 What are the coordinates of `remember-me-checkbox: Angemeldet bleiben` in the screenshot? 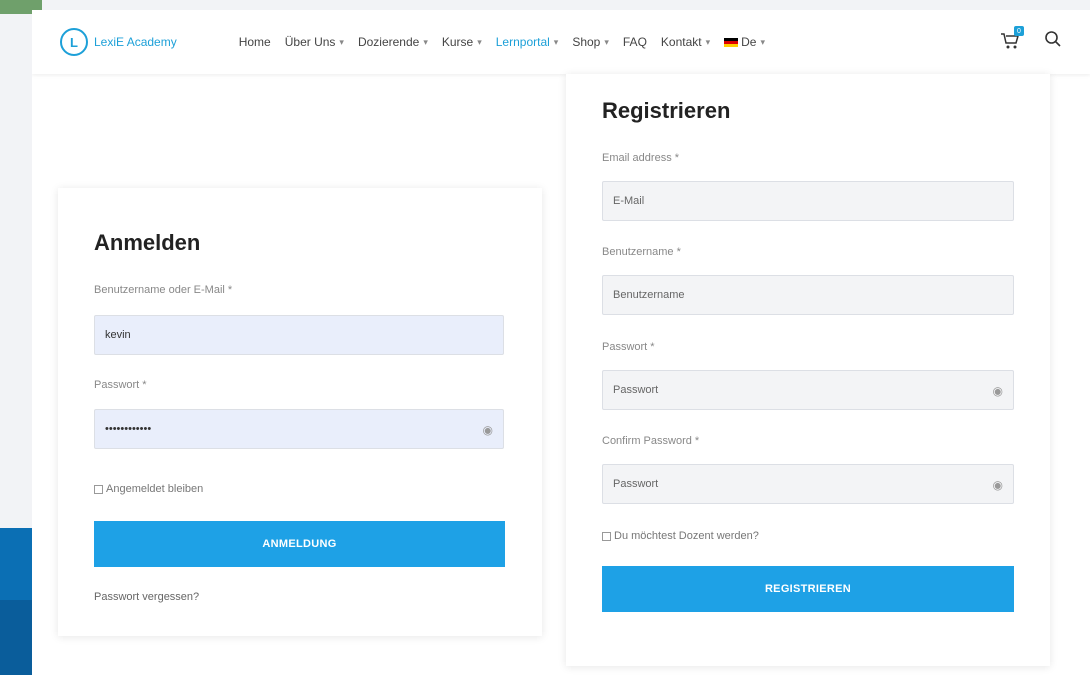 It's located at (148, 489).